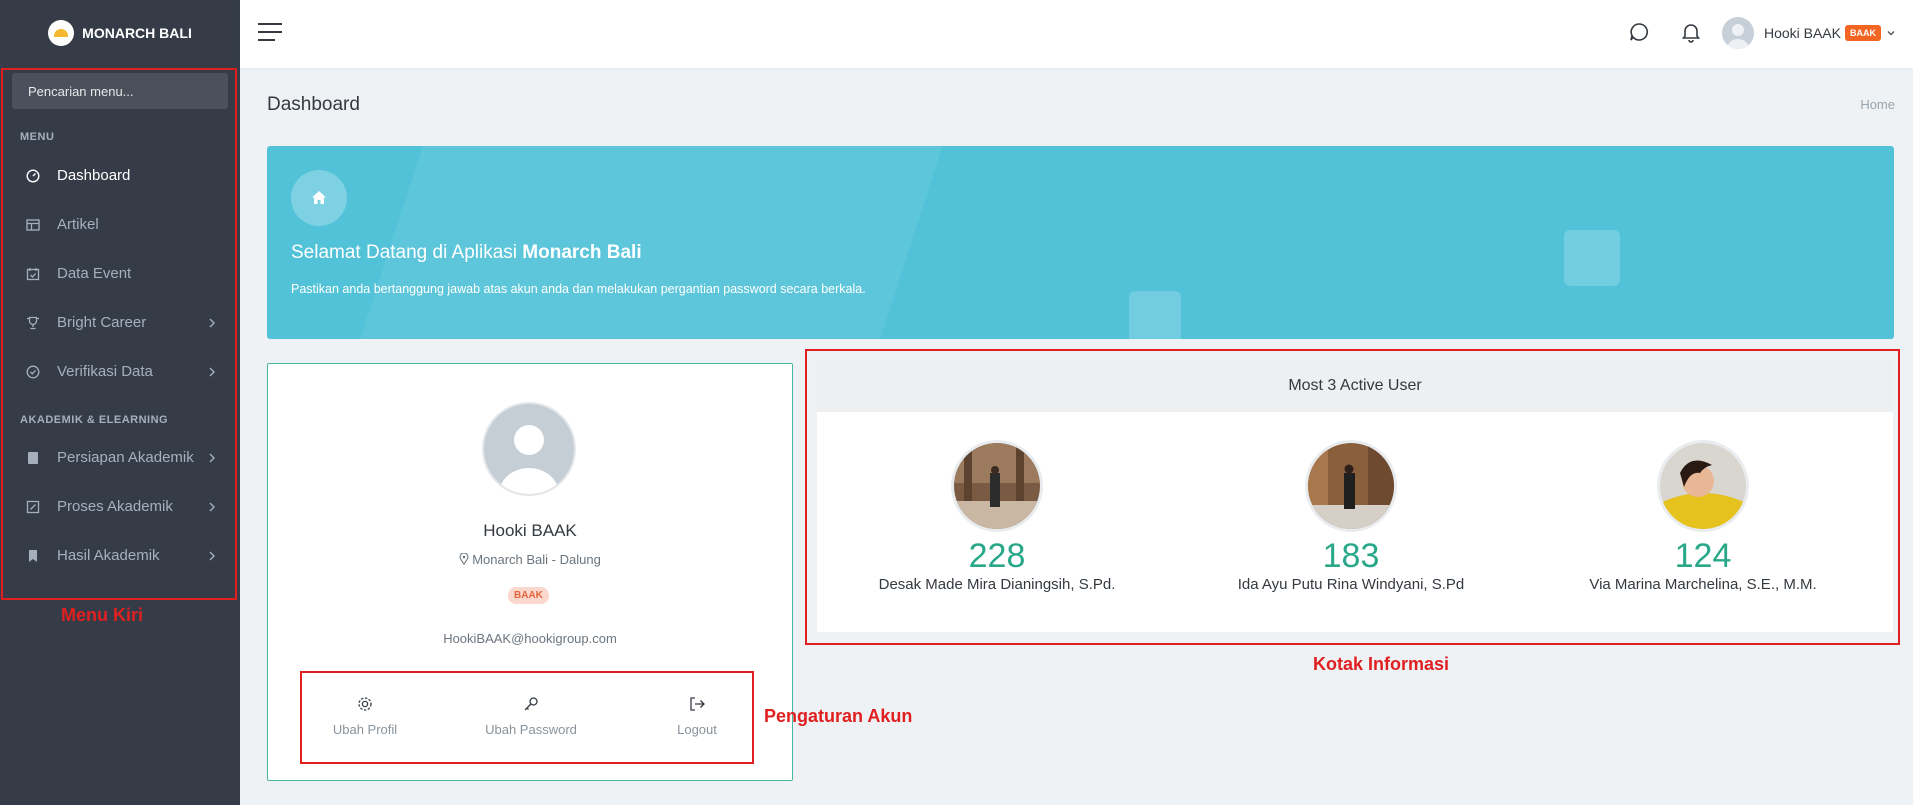 Image resolution: width=1913 pixels, height=805 pixels. What do you see at coordinates (61, 33) in the screenshot?
I see `brand-logo-icon` at bounding box center [61, 33].